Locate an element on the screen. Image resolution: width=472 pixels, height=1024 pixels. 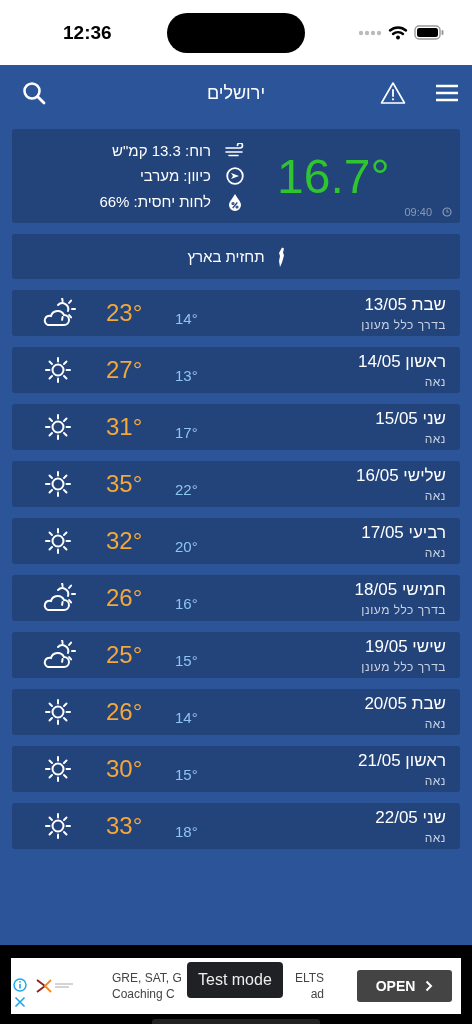
weather-detail: לחות יחסית: 66% is located at coordinates (155, 201).